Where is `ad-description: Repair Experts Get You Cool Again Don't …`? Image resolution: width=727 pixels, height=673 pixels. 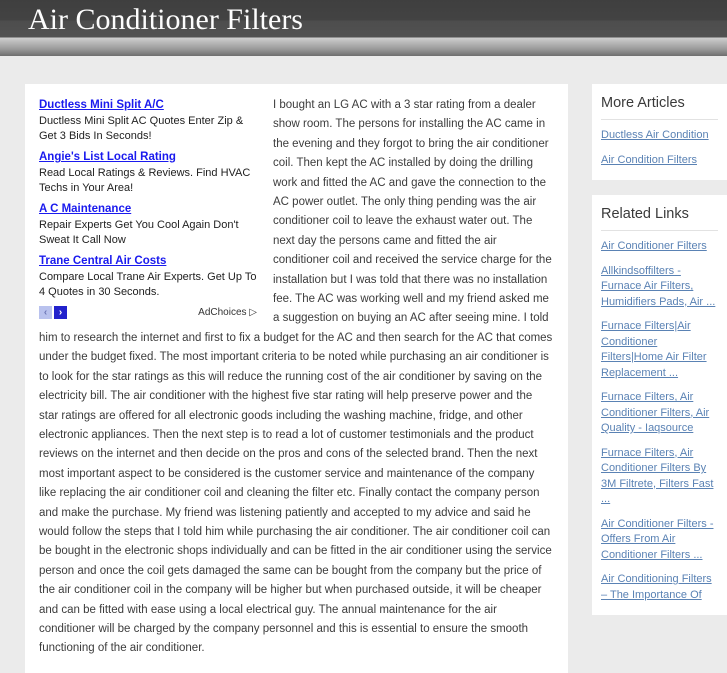 ad-description: Repair Experts Get You Cool Again Don't … is located at coordinates (139, 232).